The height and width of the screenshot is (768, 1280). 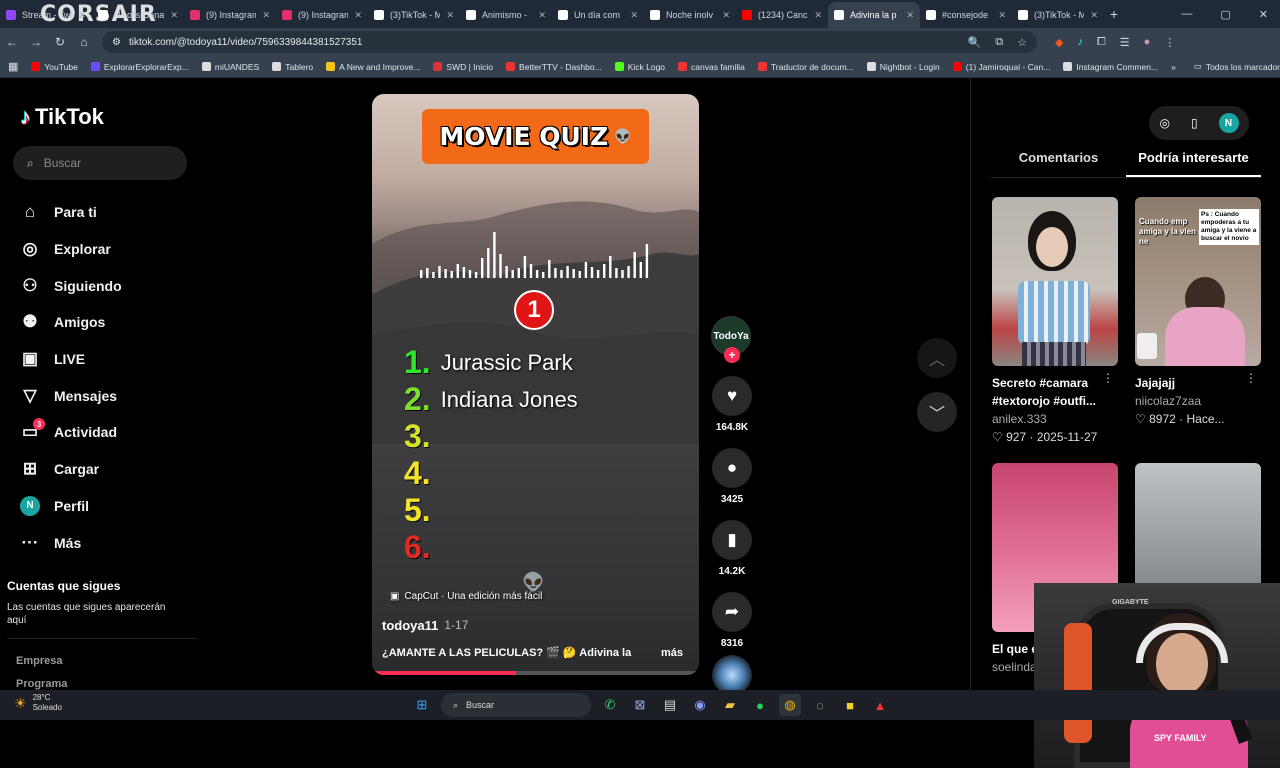 What do you see at coordinates (41, 684) in the screenshot?
I see `footer-link-program: Programa` at bounding box center [41, 684].